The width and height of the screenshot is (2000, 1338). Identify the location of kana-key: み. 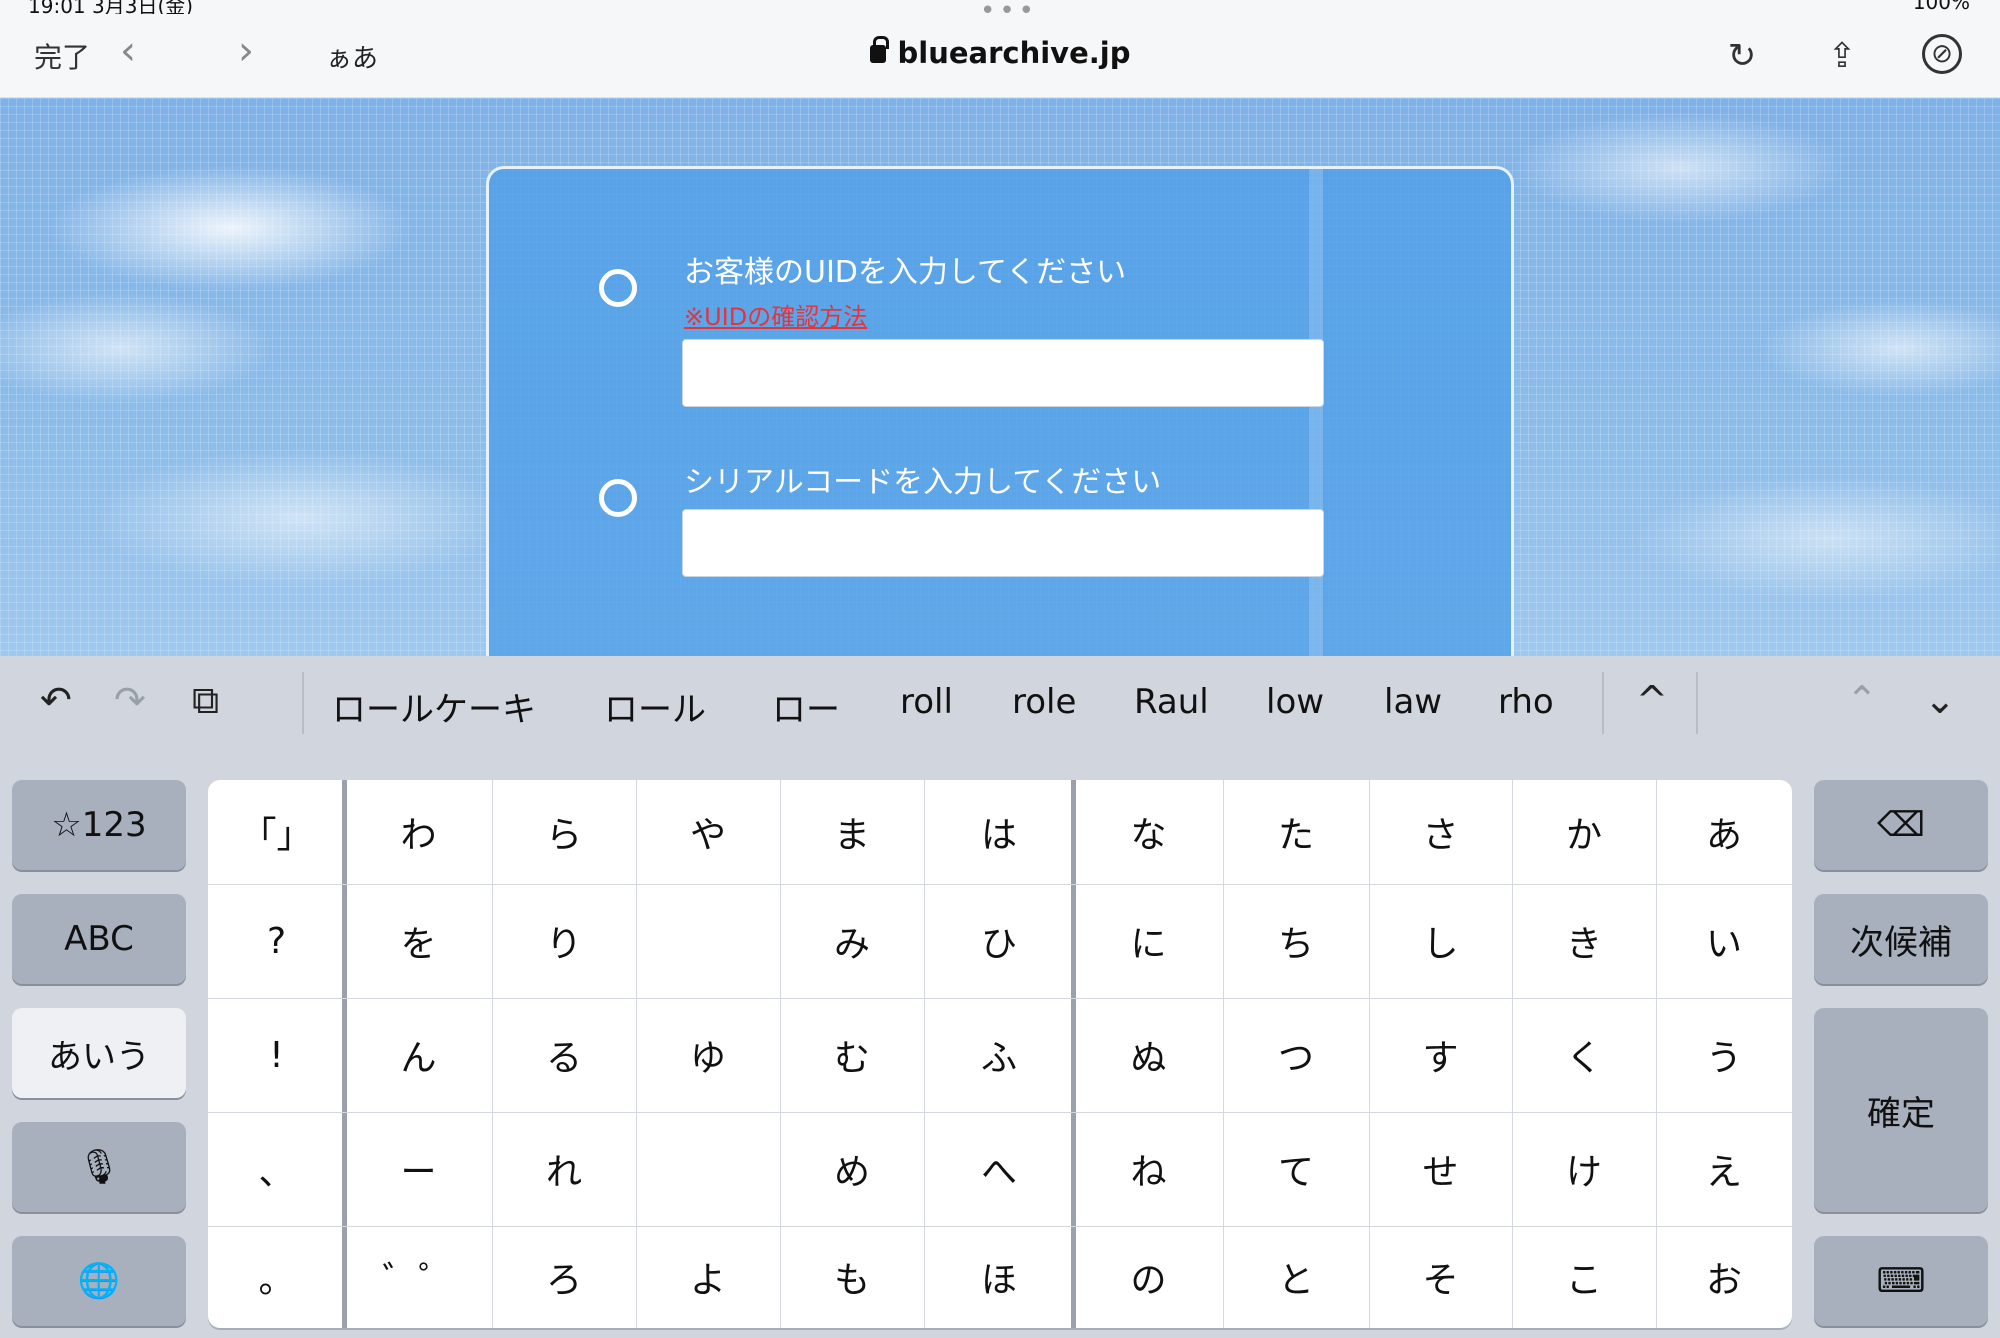
(852, 941).